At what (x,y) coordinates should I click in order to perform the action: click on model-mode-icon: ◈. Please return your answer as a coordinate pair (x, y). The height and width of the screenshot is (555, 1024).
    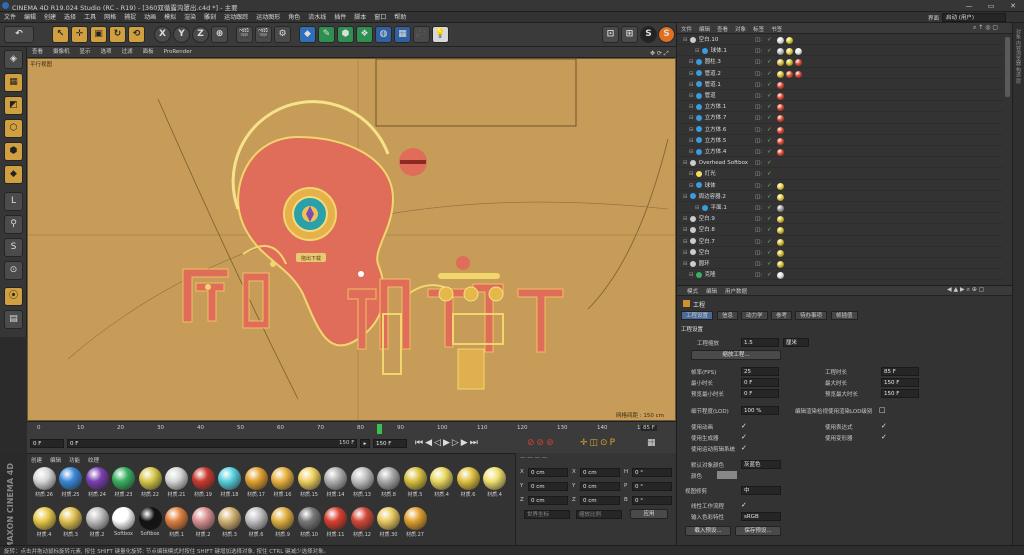
    Looking at the image, I should click on (13, 59).